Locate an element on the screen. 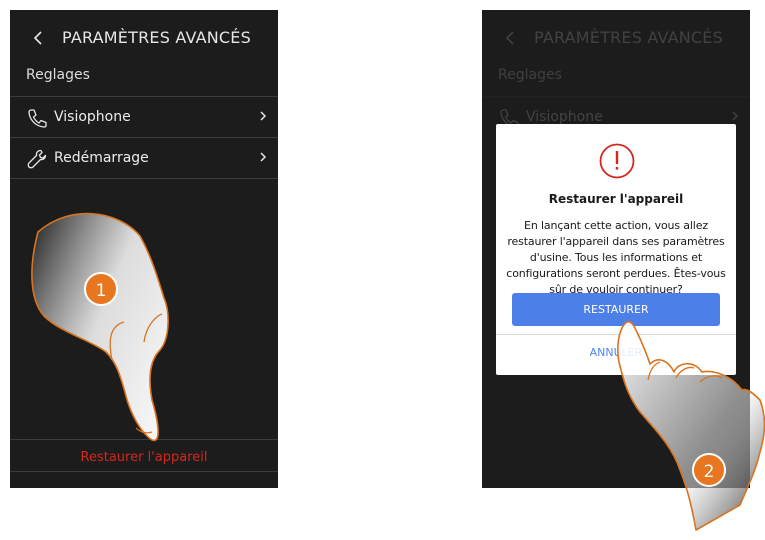  dialog-title: Restaurer l'appareil is located at coordinates (616, 199).